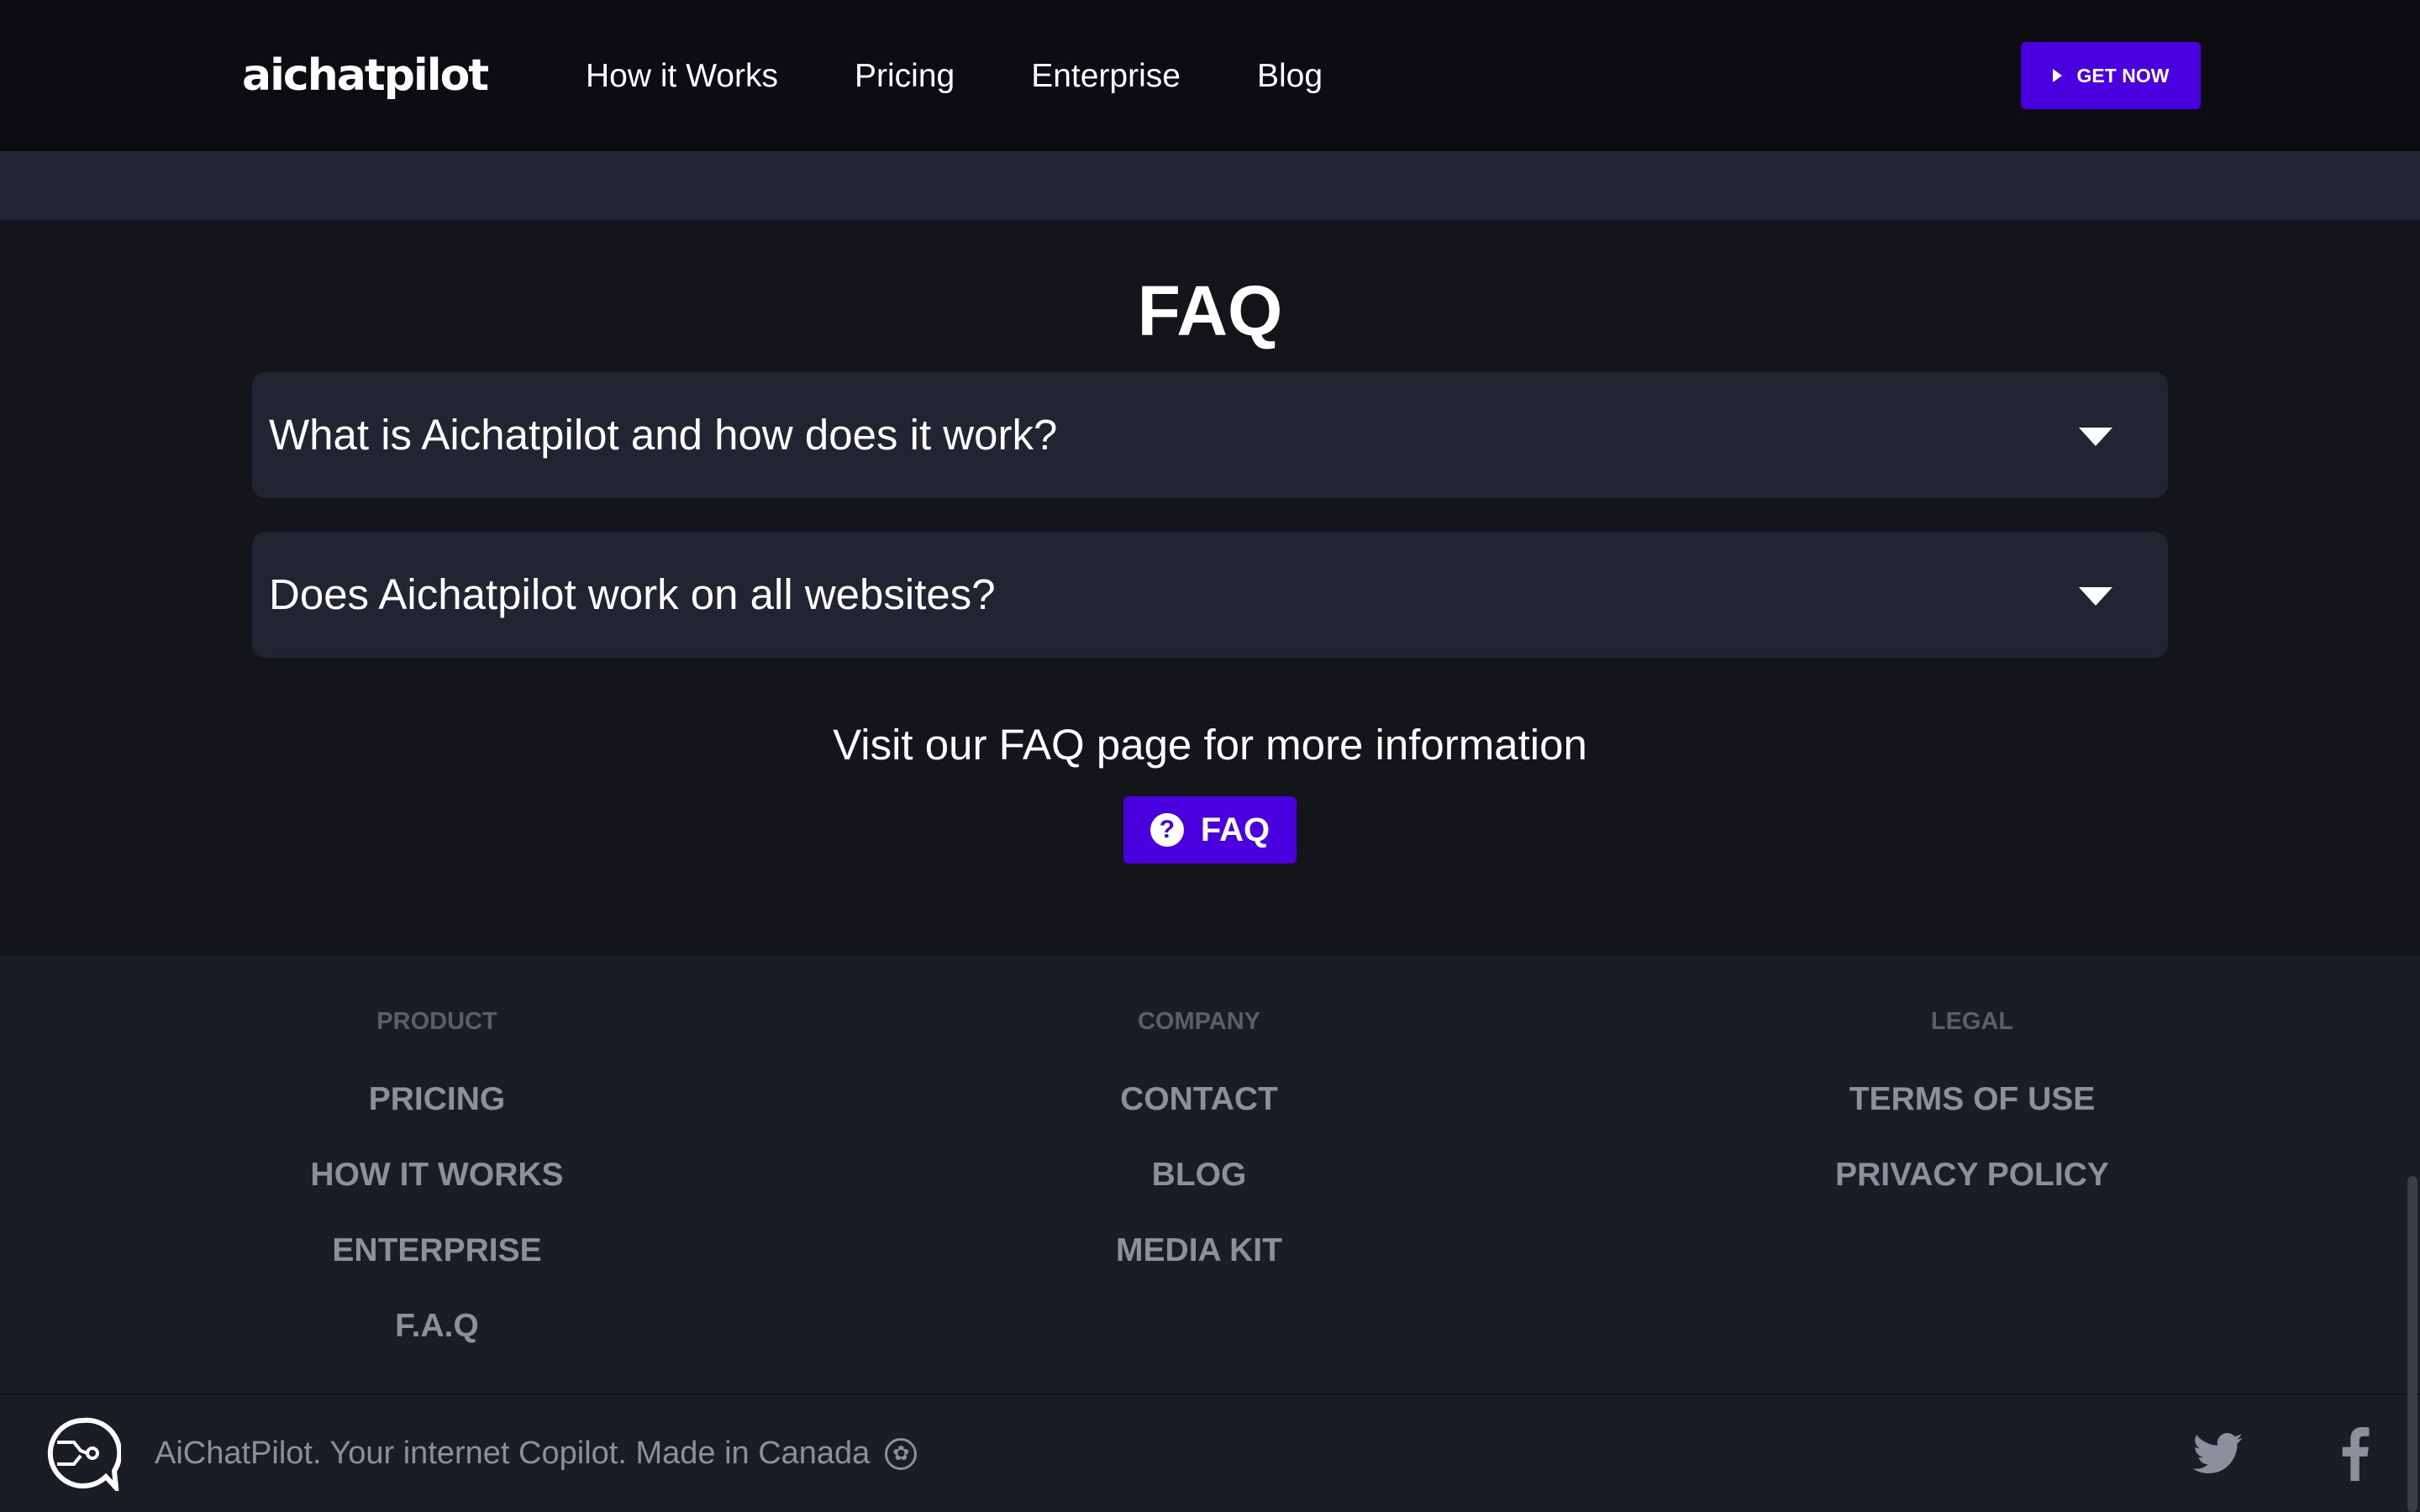  I want to click on get-now-button: GET NOW, so click(2111, 75).